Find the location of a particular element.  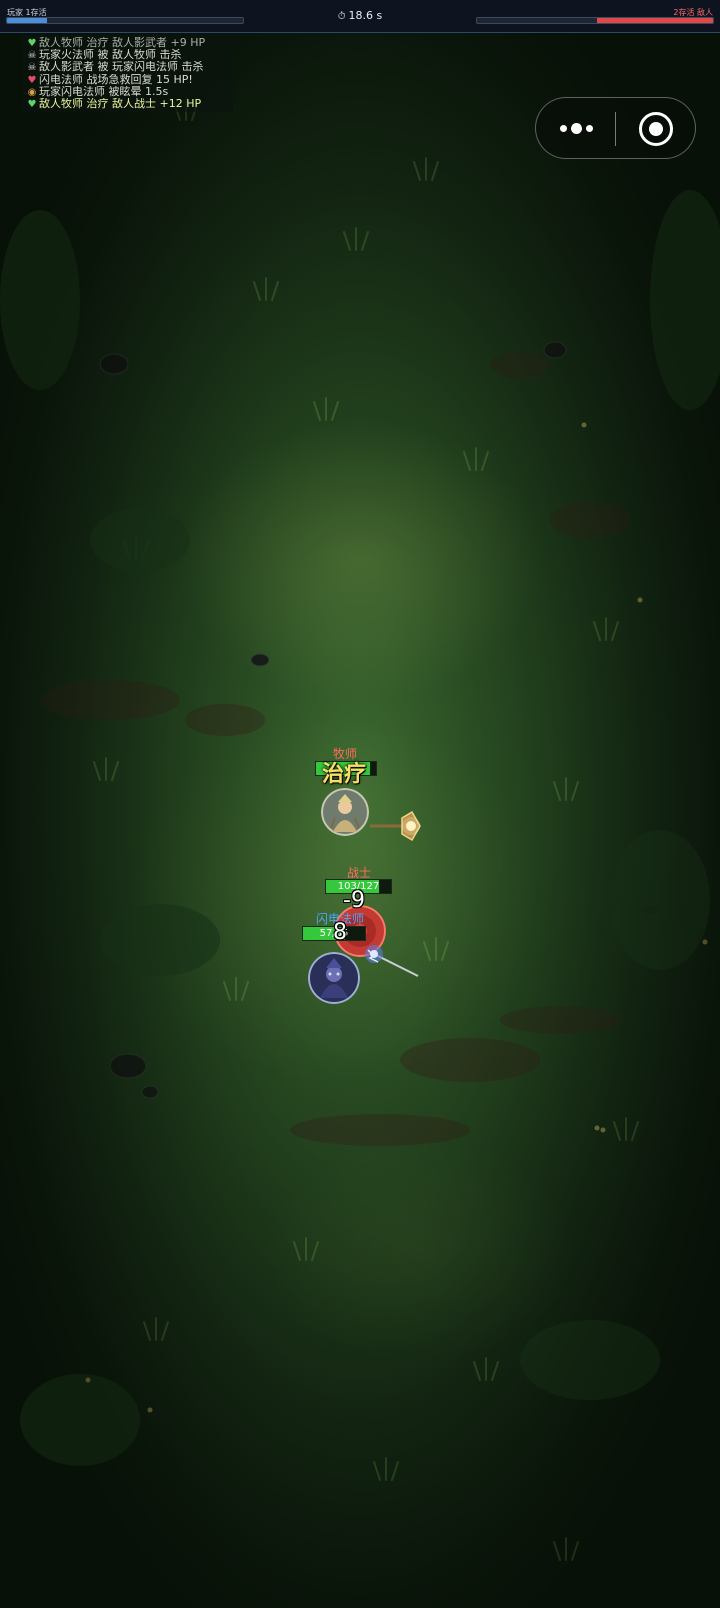

combat-log-row: ☠ 玩家火法师 被 敌人牧师 击杀 is located at coordinates (127, 55).